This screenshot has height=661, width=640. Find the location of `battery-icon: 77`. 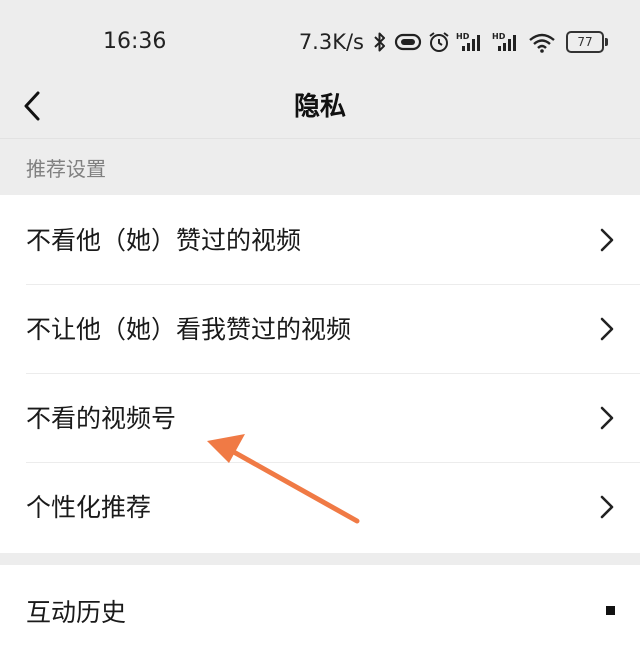

battery-icon: 77 is located at coordinates (587, 42).